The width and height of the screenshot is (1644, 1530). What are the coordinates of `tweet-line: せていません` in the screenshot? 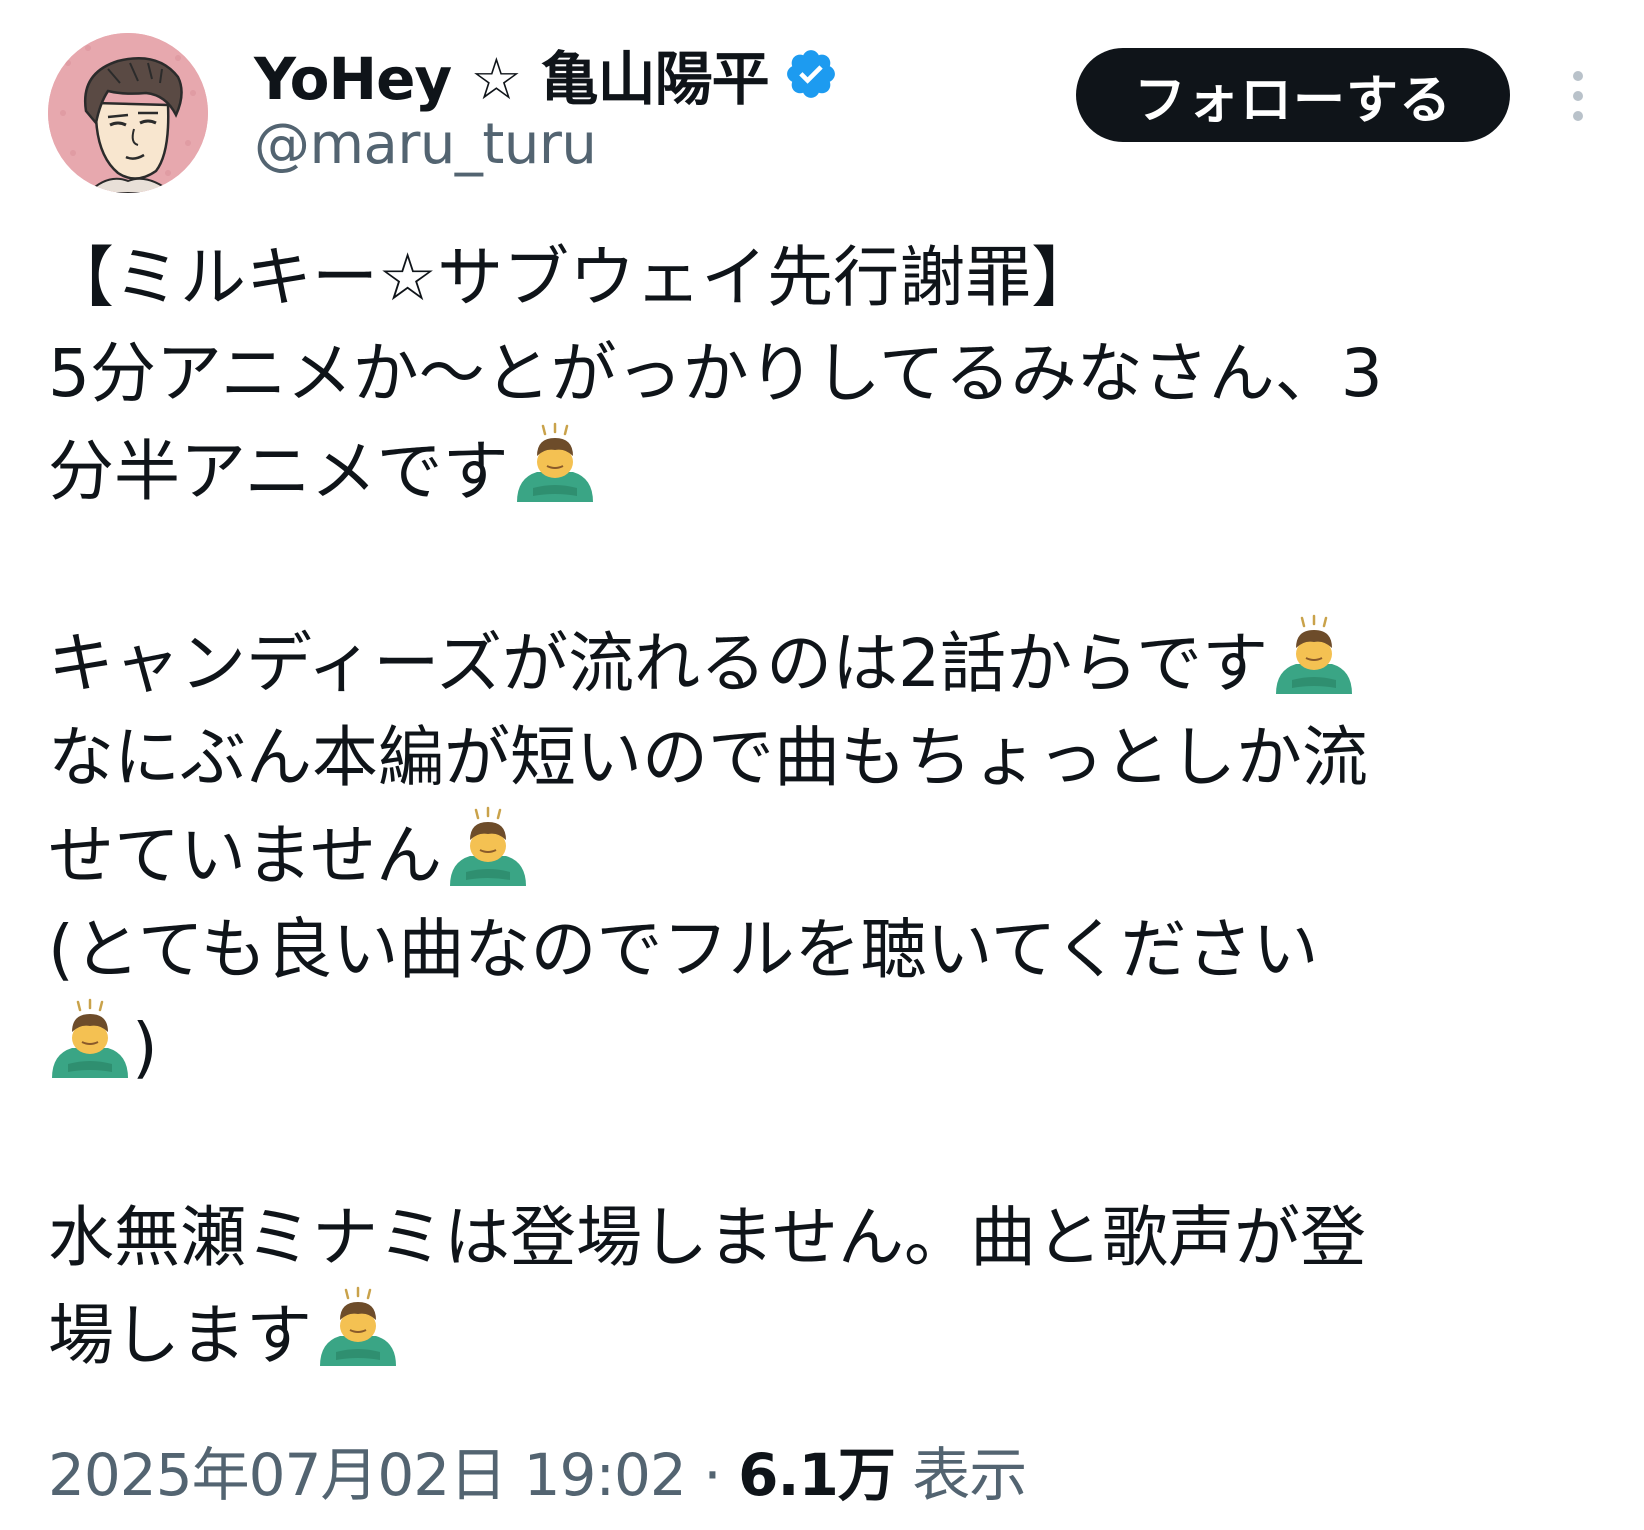 It's located at (828, 854).